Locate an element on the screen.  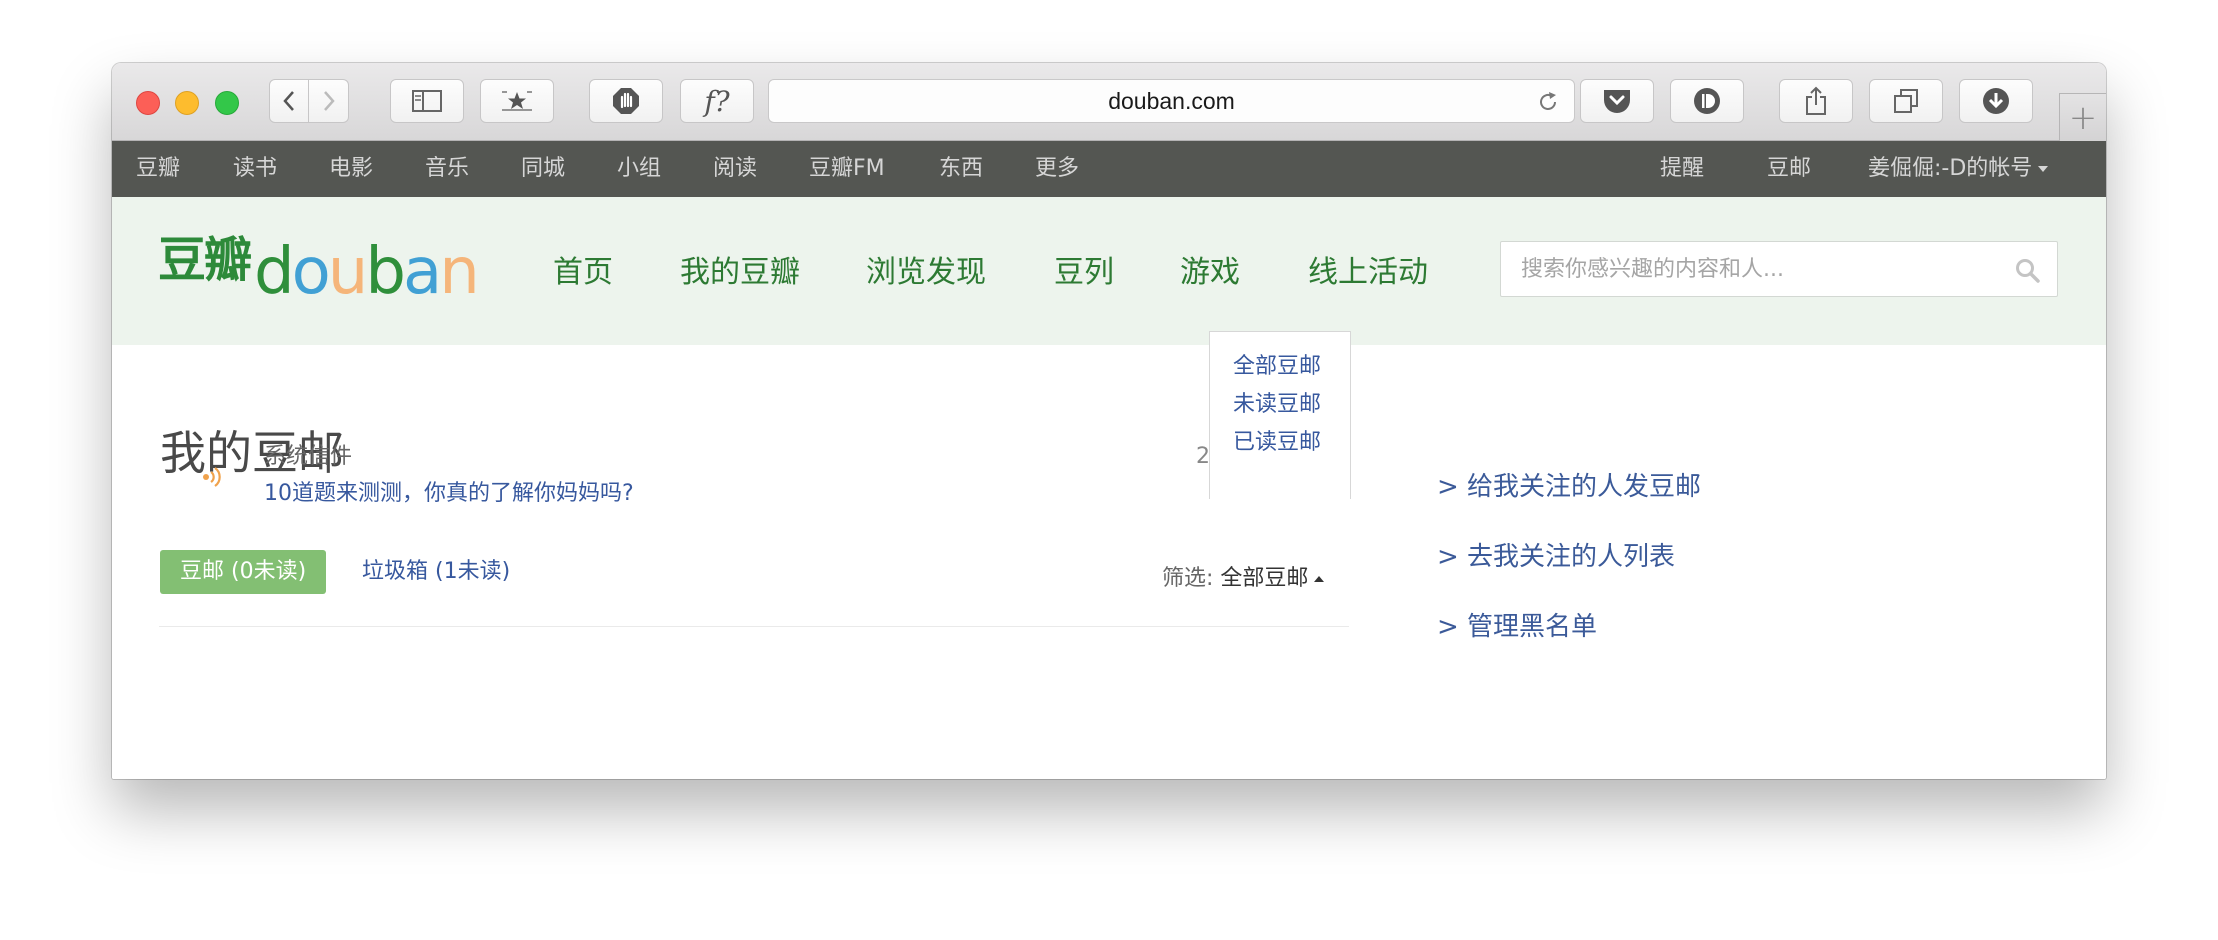
mail-filter: 筛选: 全部豆邮 is located at coordinates (1243, 579).